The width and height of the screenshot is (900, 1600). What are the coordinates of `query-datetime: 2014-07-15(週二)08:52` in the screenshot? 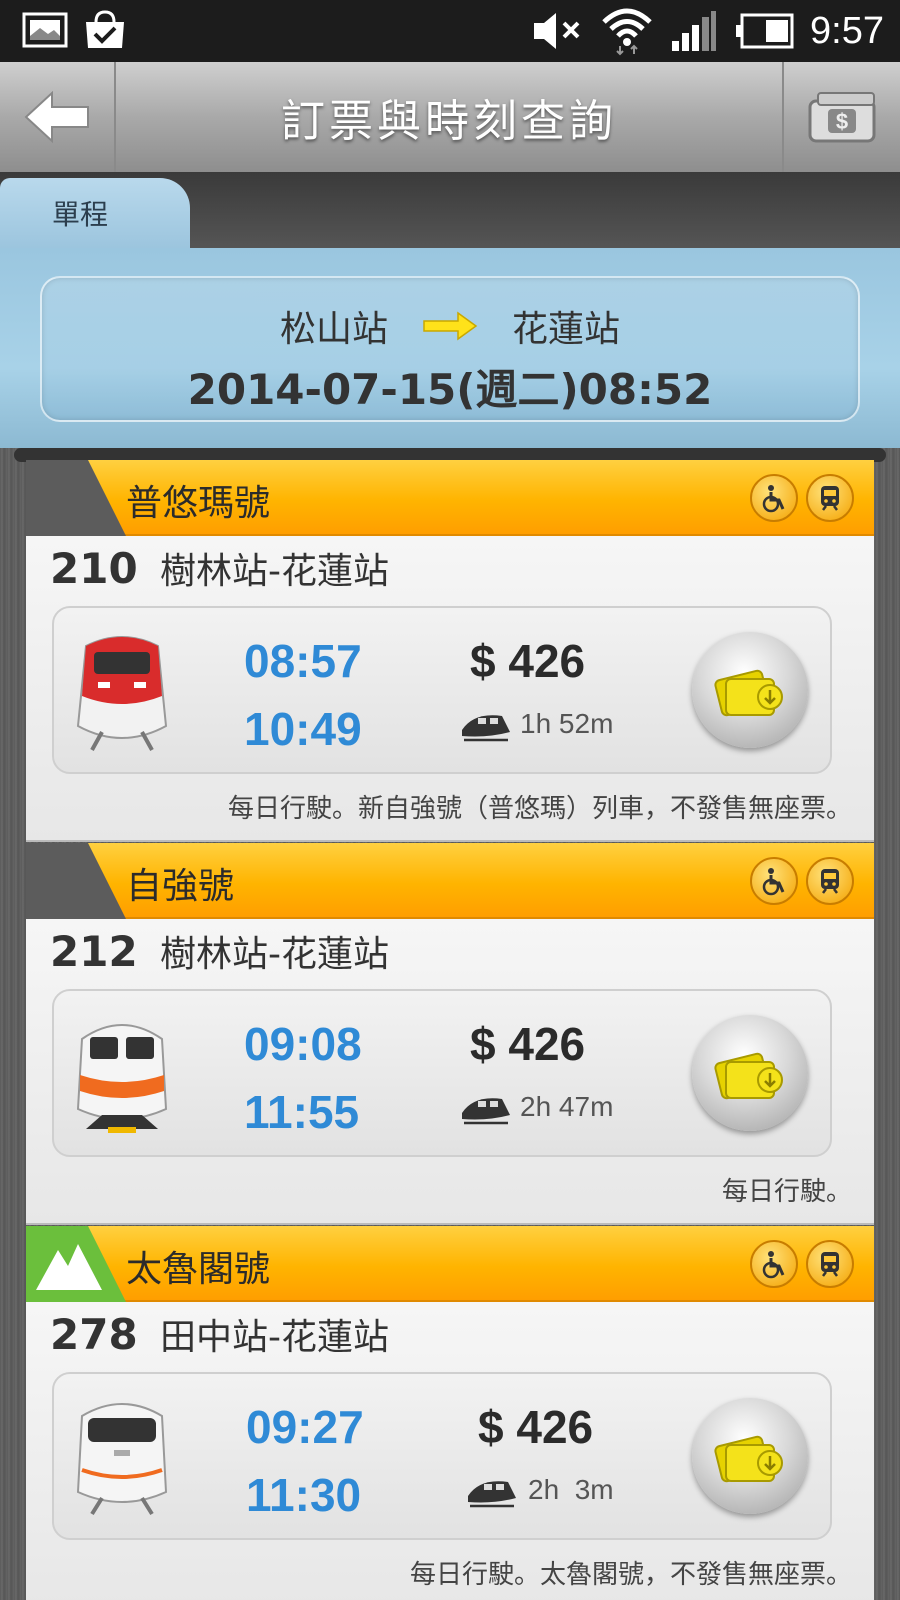 It's located at (450, 389).